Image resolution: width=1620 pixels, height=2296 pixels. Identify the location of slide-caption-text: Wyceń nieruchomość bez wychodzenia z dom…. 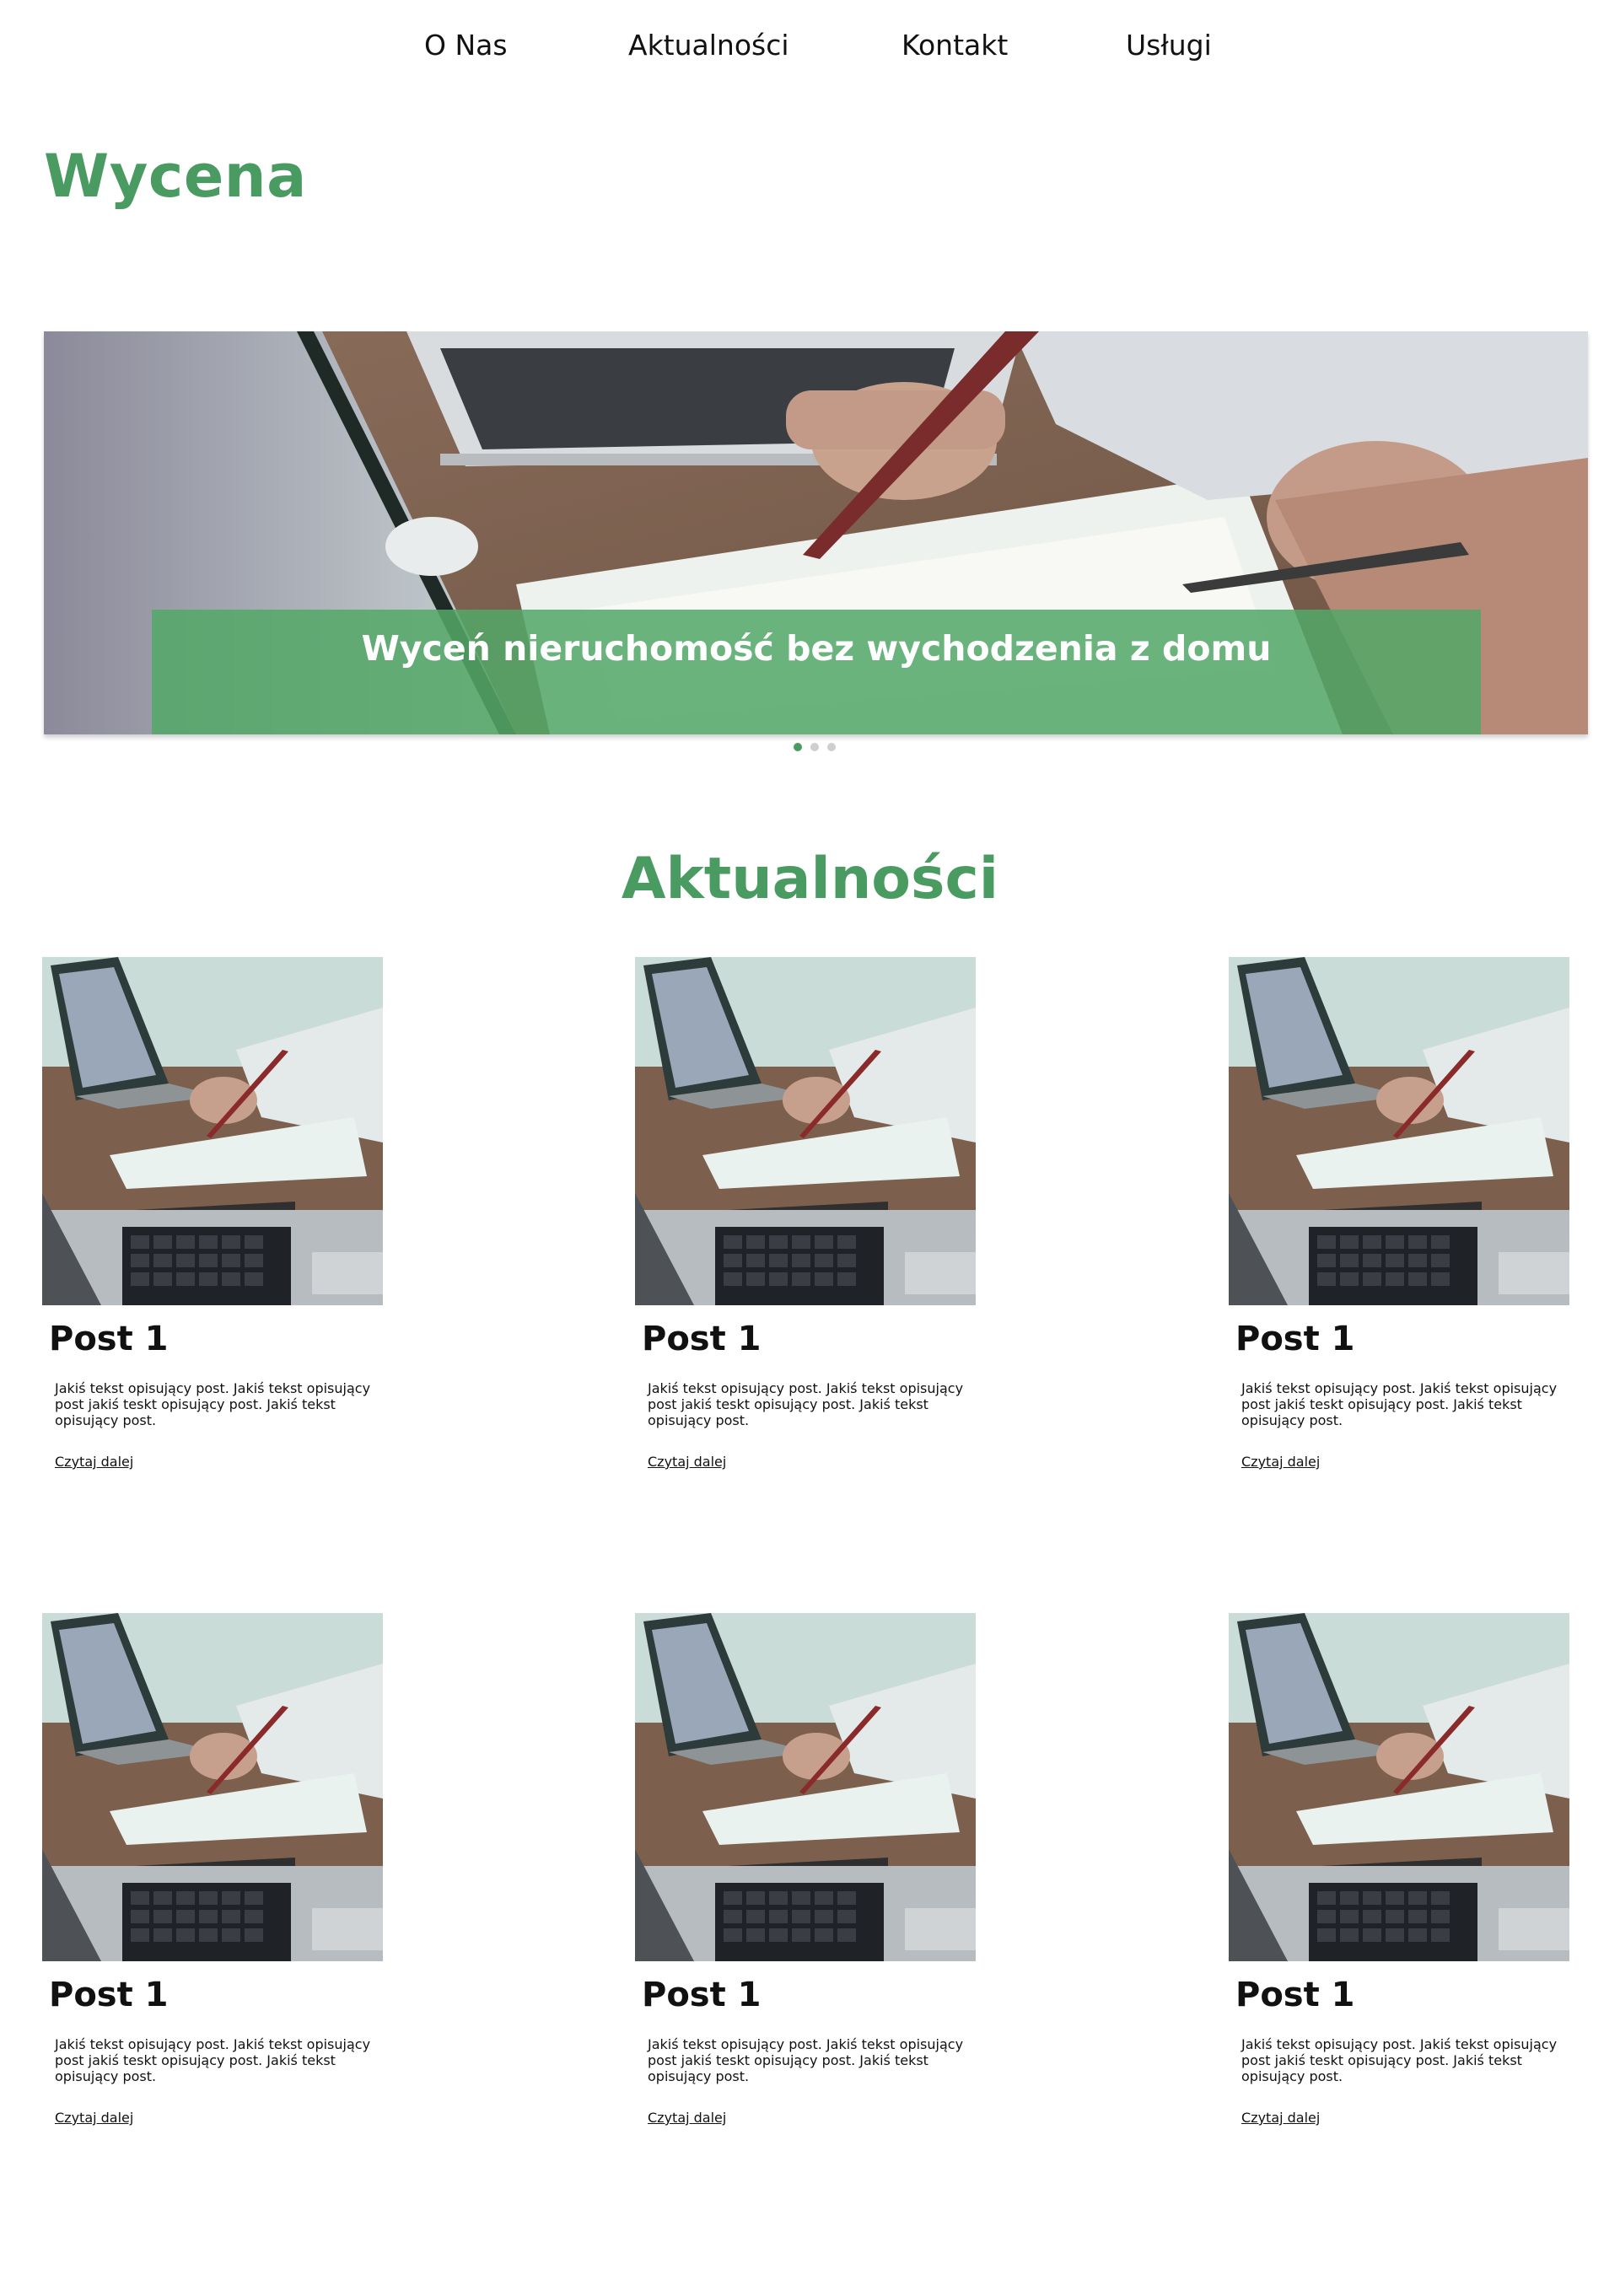
(816, 649).